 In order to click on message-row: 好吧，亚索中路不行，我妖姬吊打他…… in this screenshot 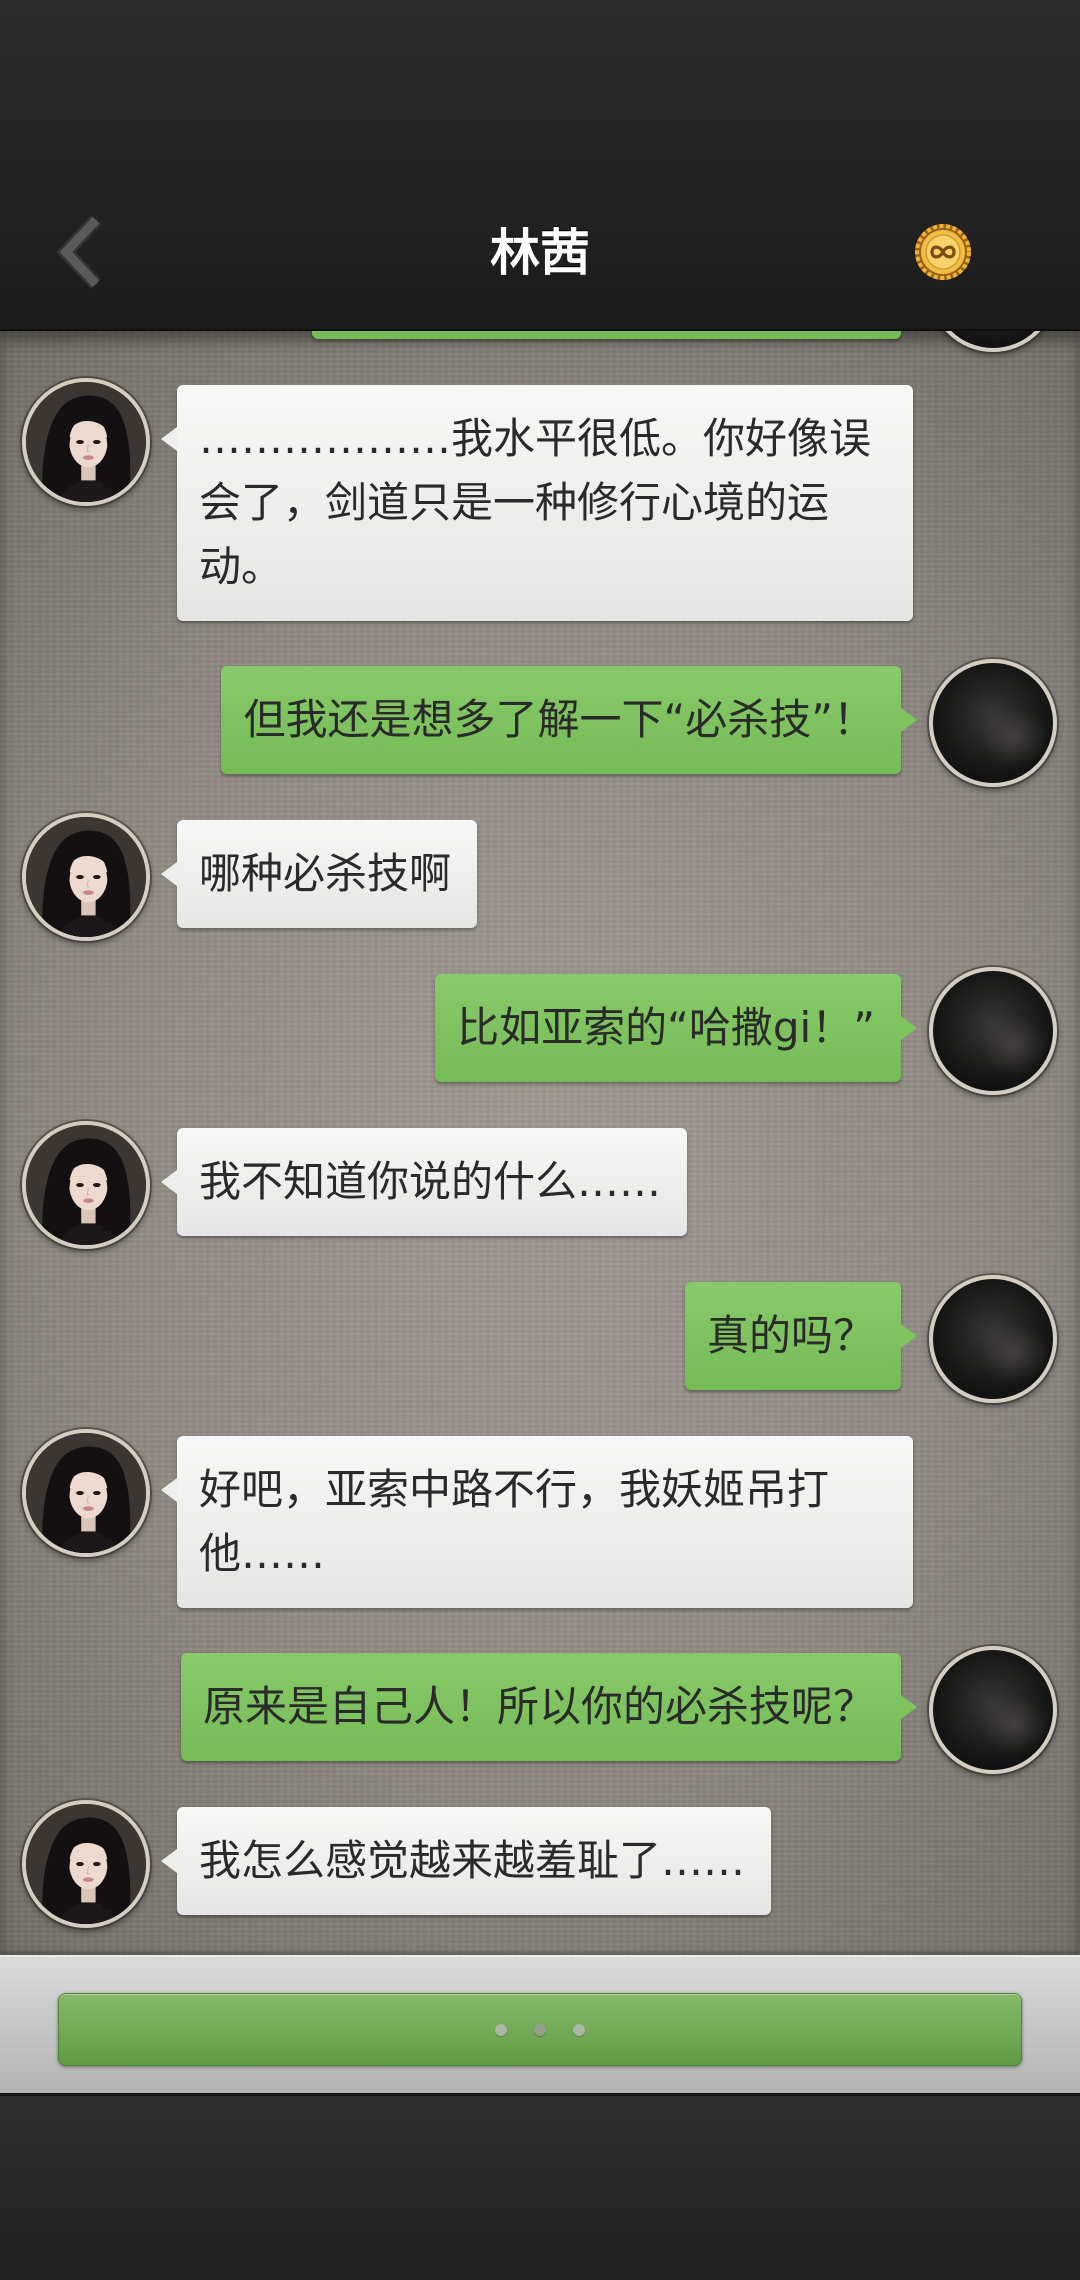, I will do `click(540, 1531)`.